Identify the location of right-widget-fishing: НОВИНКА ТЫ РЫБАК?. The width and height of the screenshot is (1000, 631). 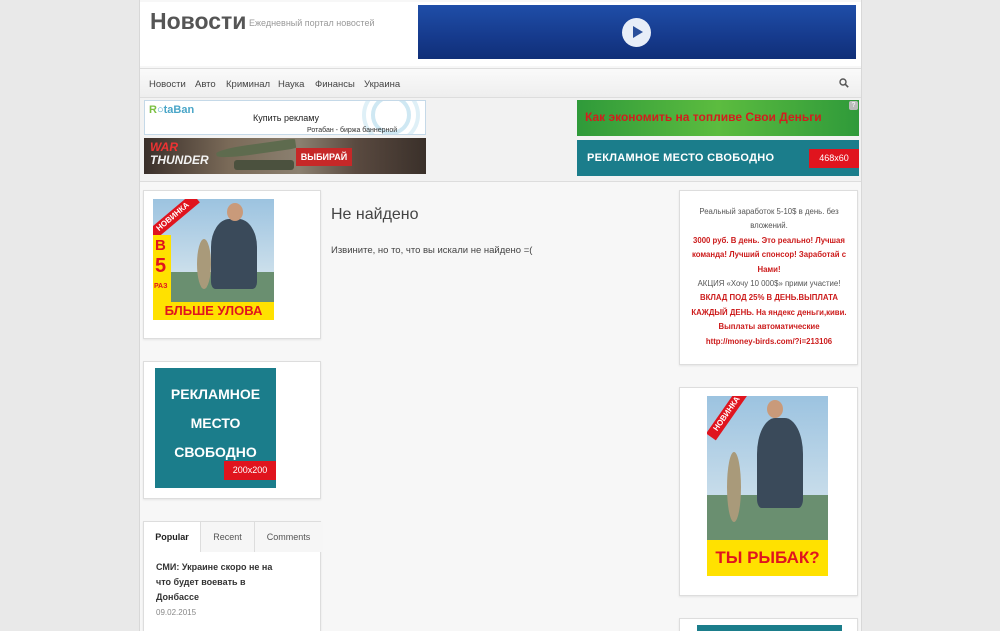
(768, 491).